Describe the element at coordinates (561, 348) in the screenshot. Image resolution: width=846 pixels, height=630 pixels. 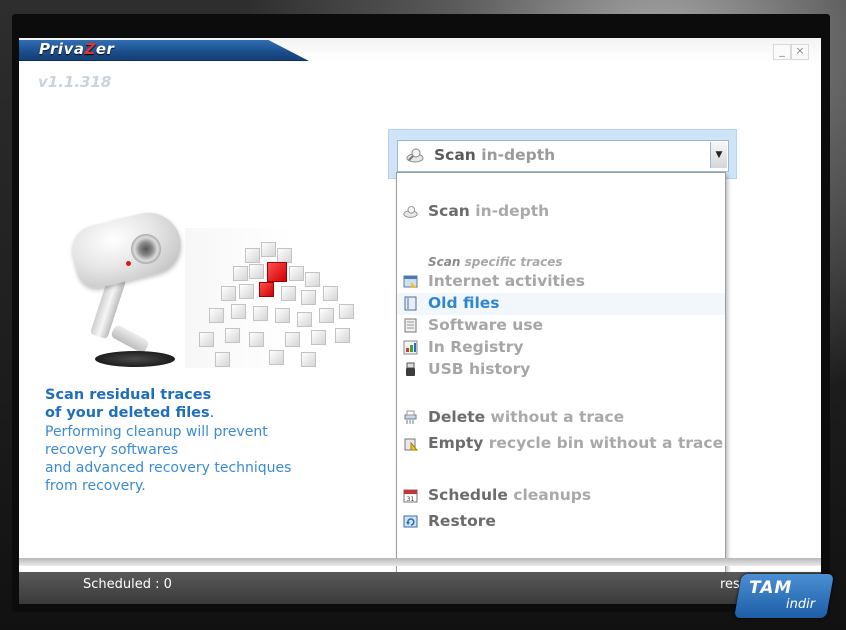
I see `menu-item-in-registry: In Registry` at that location.